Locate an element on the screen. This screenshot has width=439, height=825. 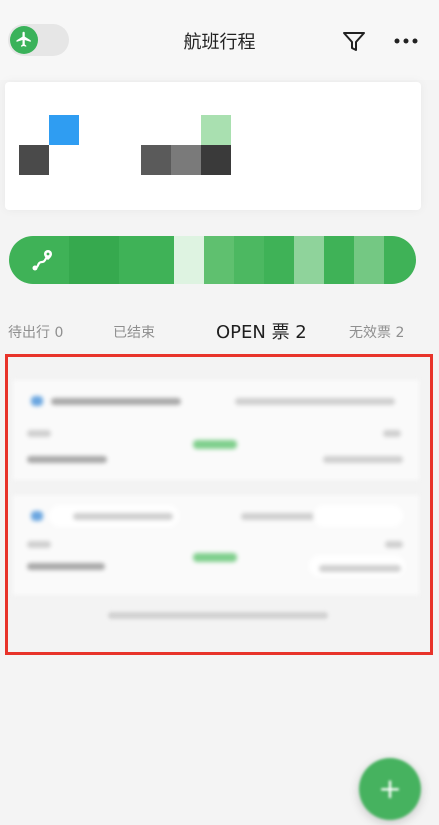
page-title: 航班行程 is located at coordinates (219, 42).